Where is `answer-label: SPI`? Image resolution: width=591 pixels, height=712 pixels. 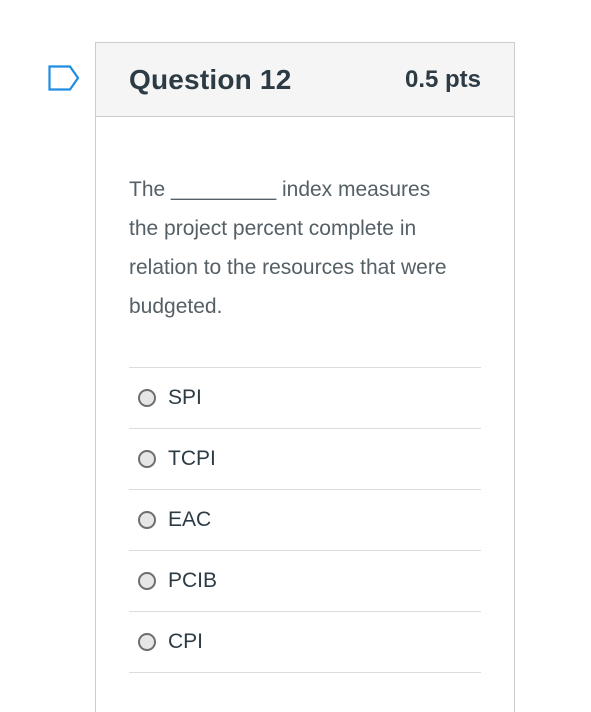 answer-label: SPI is located at coordinates (185, 398).